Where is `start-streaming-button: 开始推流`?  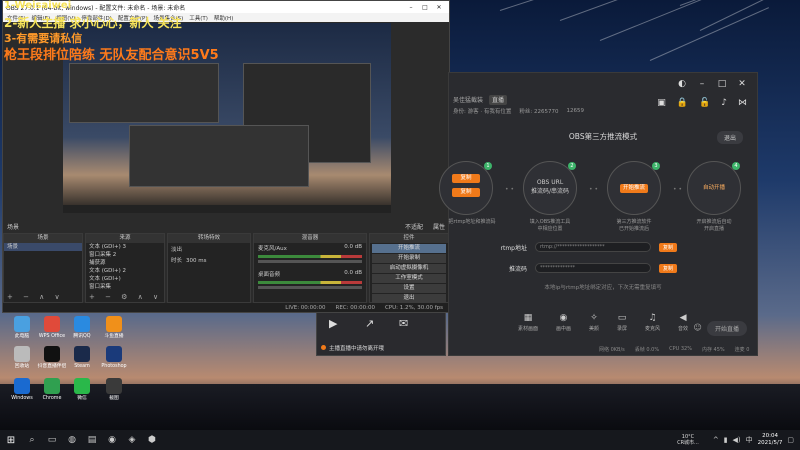 start-streaming-button: 开始推流 is located at coordinates (409, 248).